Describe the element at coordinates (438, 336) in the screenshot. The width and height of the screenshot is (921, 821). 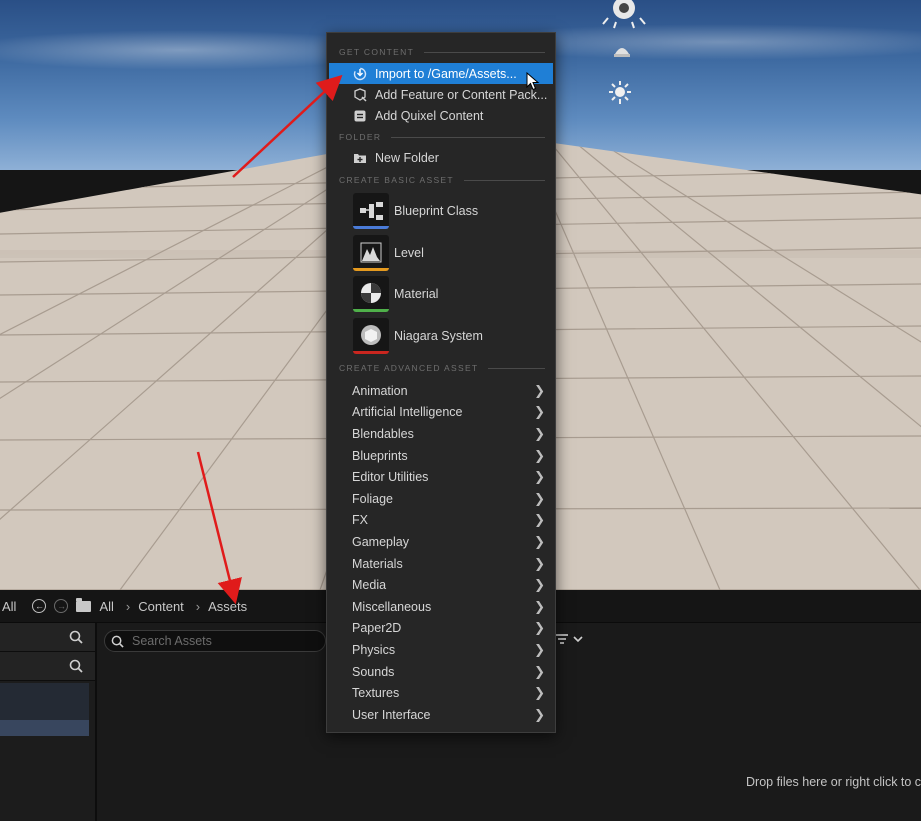
I see `niagara-system-label: Niagara System` at that location.